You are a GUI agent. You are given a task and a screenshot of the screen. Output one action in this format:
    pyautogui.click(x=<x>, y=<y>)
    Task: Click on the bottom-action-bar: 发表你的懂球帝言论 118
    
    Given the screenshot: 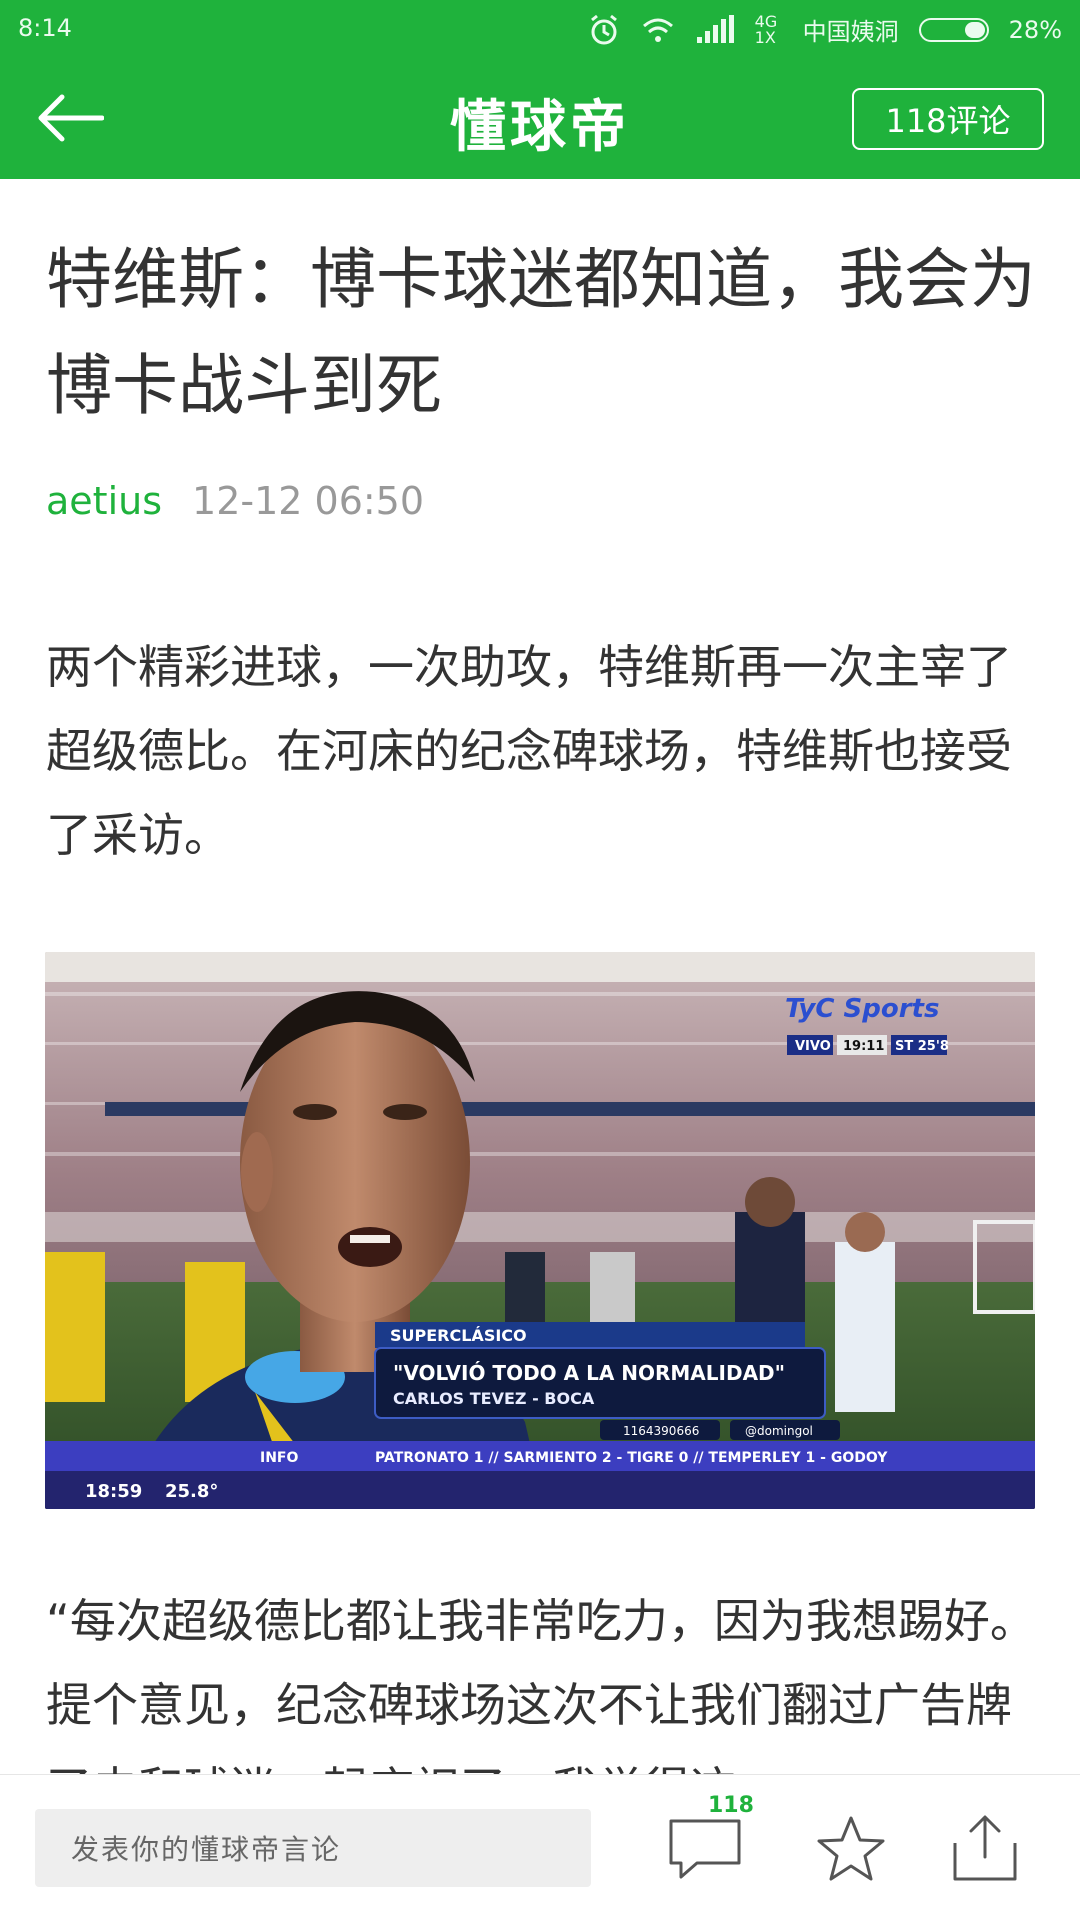 What is the action you would take?
    pyautogui.click(x=540, y=1847)
    